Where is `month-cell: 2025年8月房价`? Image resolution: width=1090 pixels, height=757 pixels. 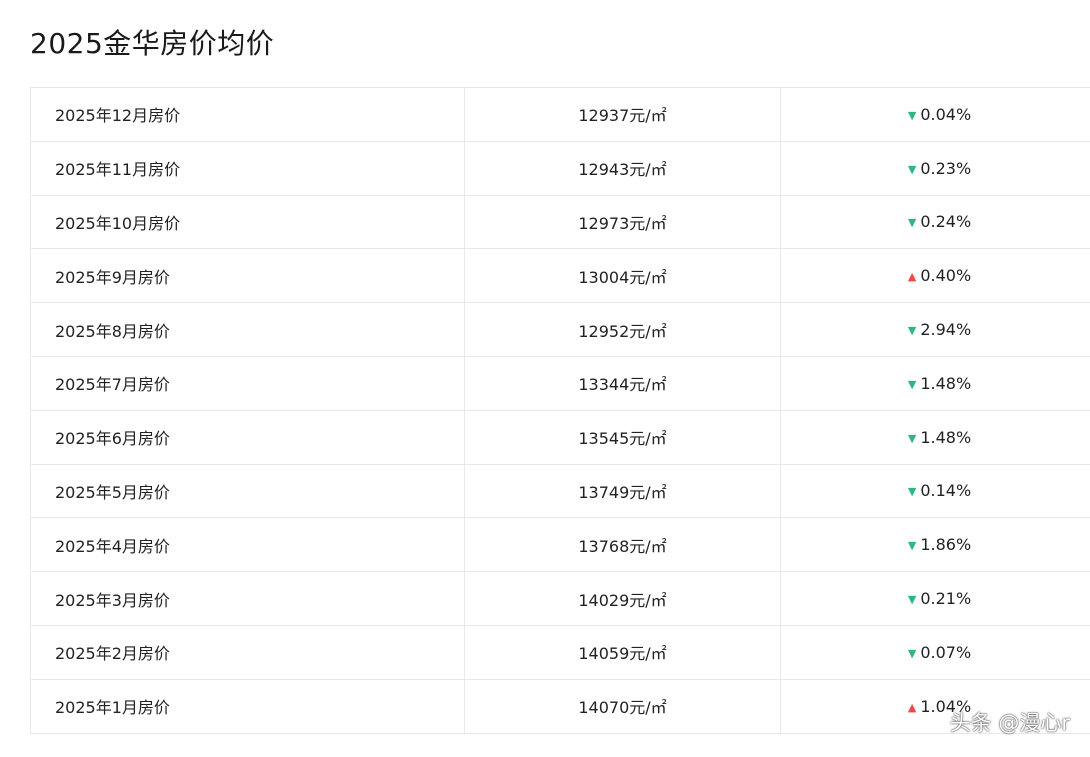 month-cell: 2025年8月房价 is located at coordinates (247, 329).